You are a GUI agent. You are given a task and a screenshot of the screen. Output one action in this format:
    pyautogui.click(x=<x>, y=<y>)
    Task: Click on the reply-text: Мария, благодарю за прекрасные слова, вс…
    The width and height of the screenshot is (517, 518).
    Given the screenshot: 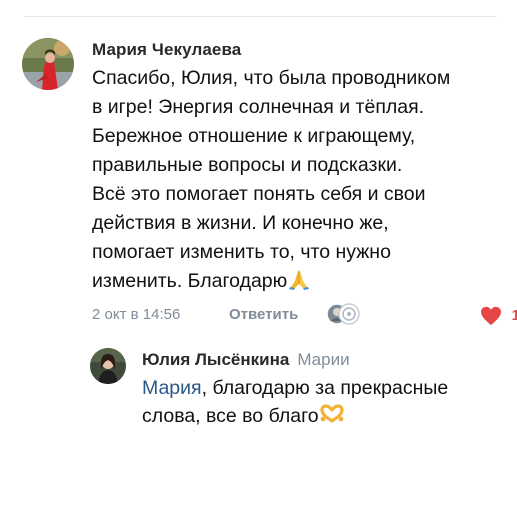 What is the action you would take?
    pyautogui.click(x=317, y=402)
    